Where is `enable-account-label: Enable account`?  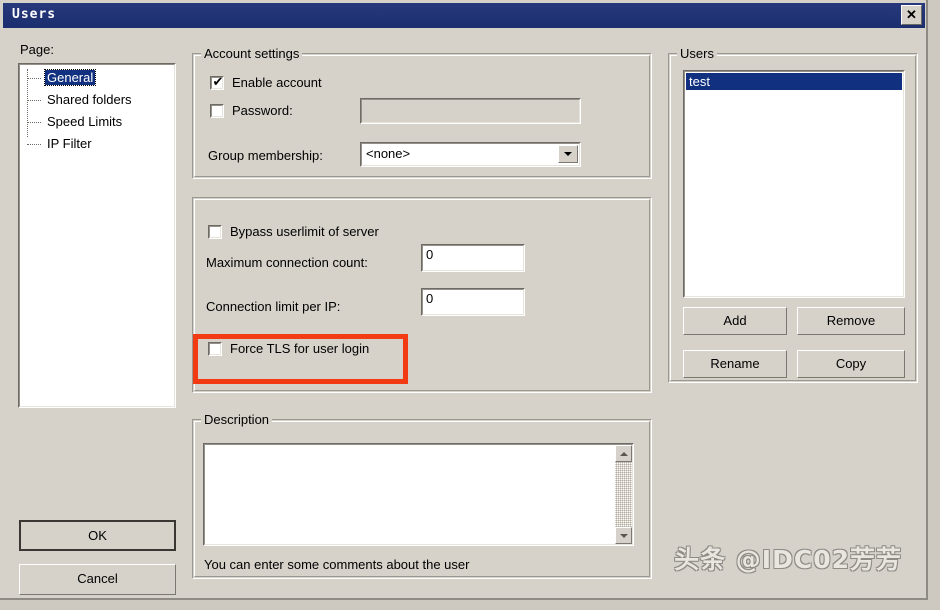 enable-account-label: Enable account is located at coordinates (277, 82).